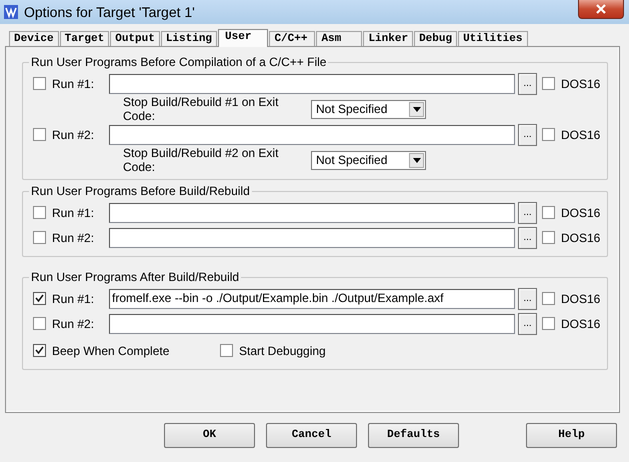  Describe the element at coordinates (11, 12) in the screenshot. I see `app-icon` at that location.